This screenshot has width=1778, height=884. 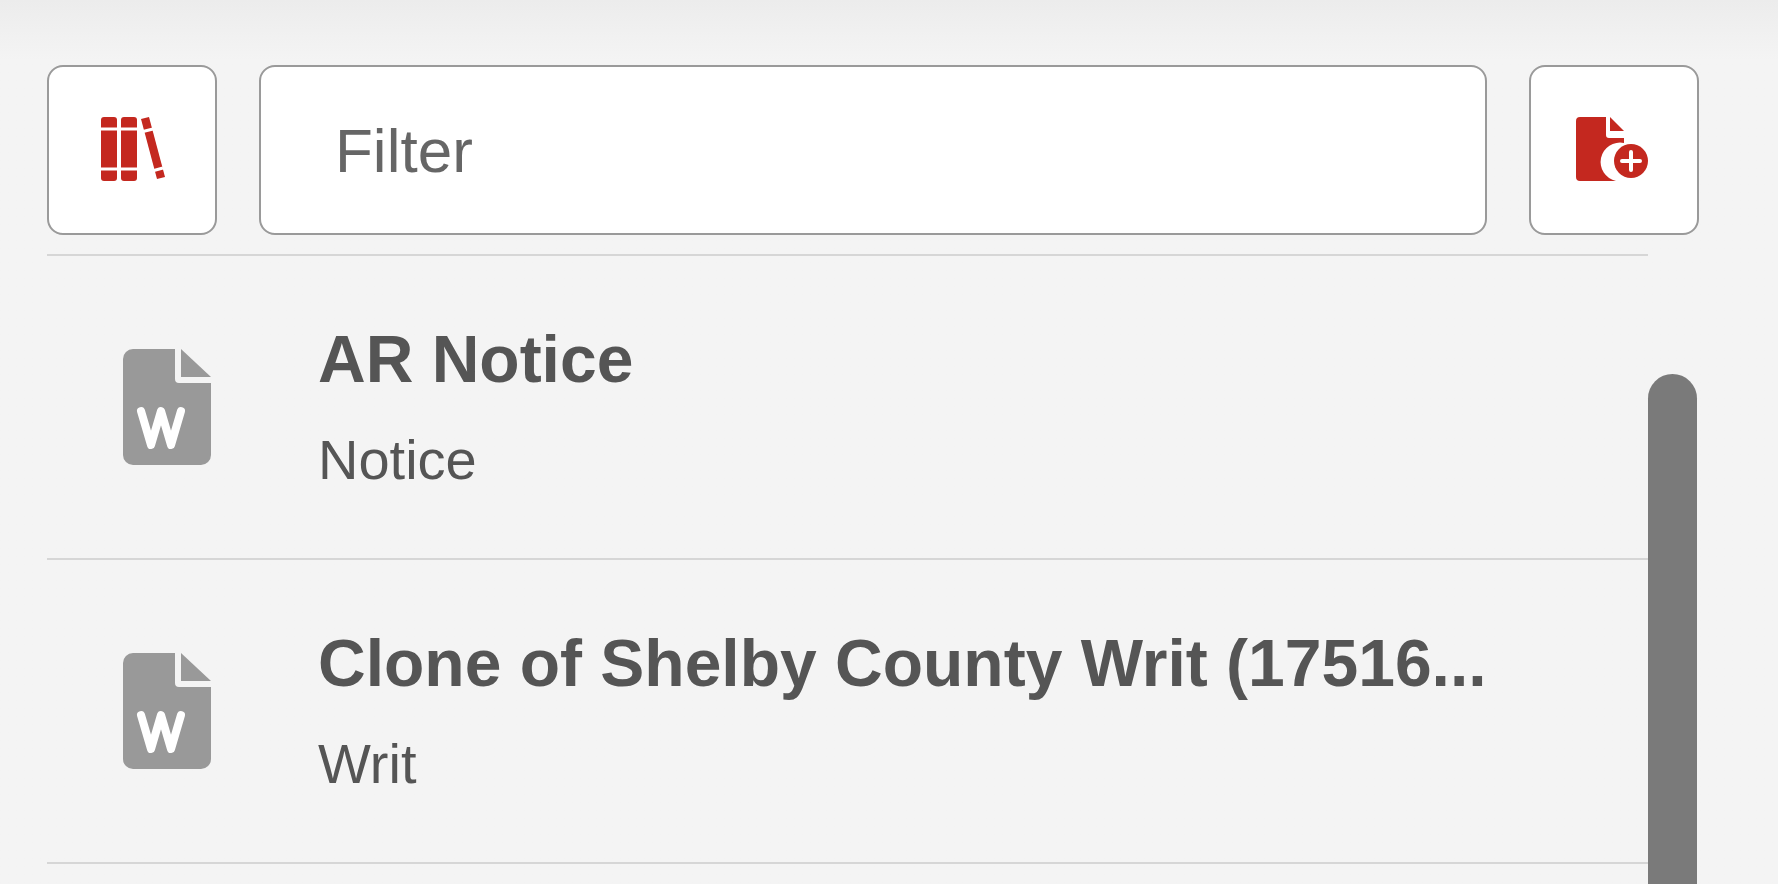 I want to click on filter-field: Filter, so click(x=873, y=150).